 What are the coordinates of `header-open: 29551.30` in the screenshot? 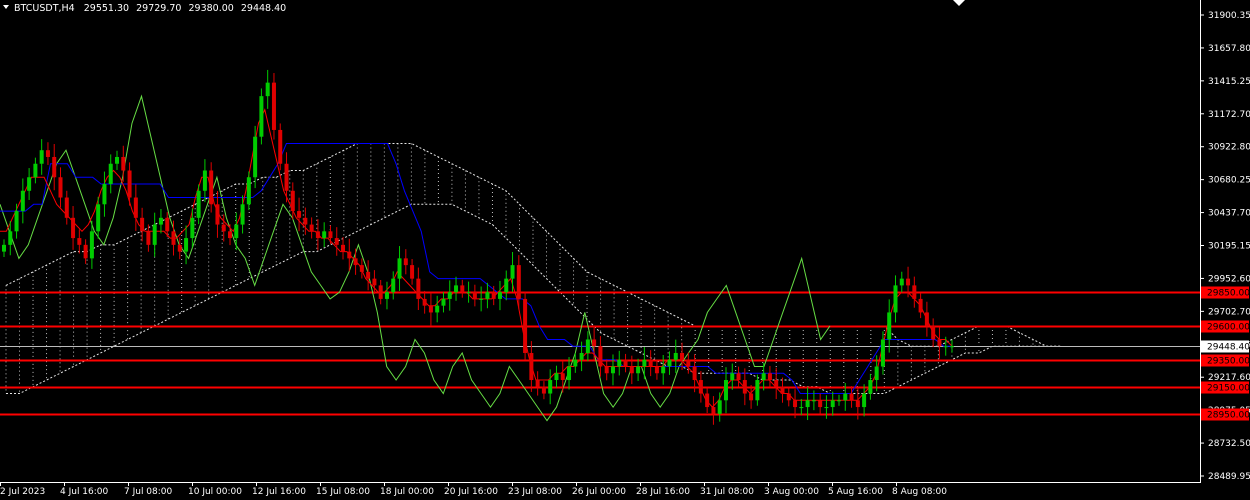 It's located at (106, 8).